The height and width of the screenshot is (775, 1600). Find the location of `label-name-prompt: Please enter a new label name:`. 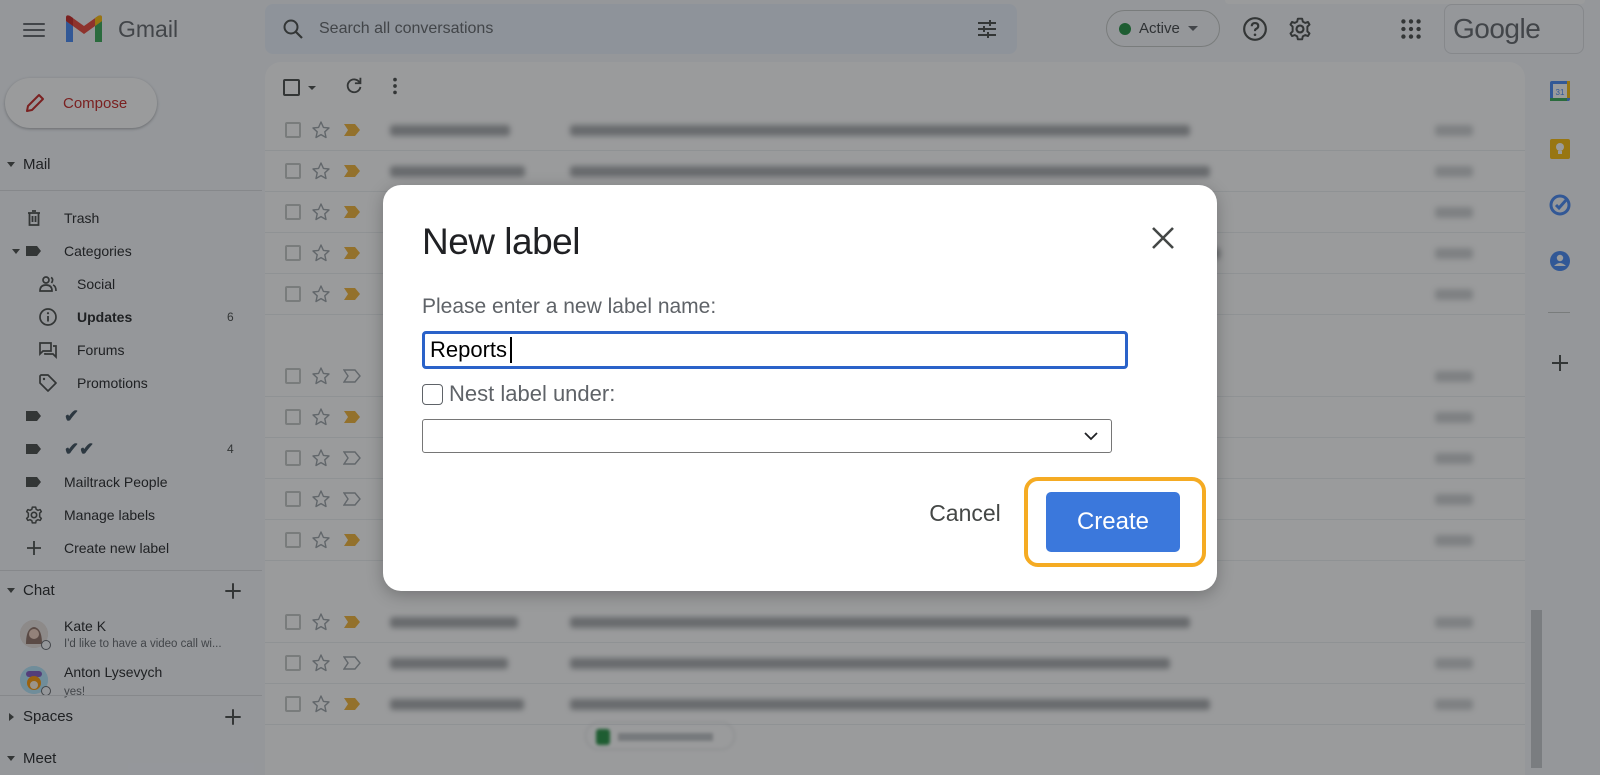

label-name-prompt: Please enter a new label name: is located at coordinates (569, 306).